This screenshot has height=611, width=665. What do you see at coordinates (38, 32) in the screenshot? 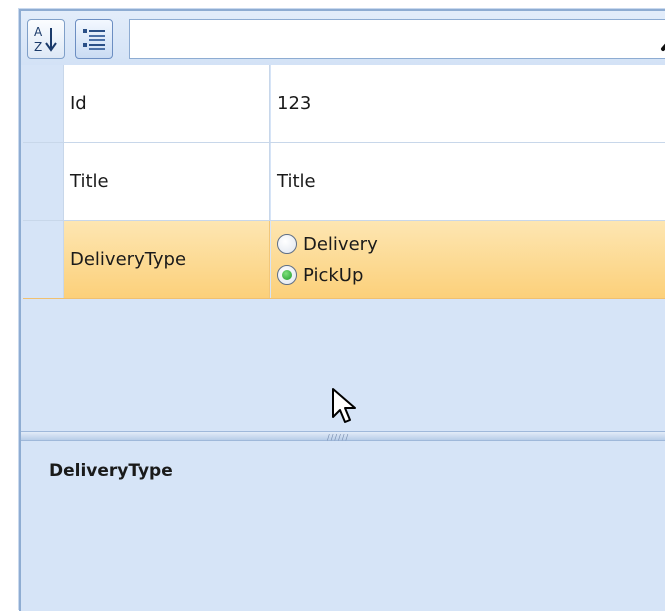
I see `svg-text: A` at bounding box center [38, 32].